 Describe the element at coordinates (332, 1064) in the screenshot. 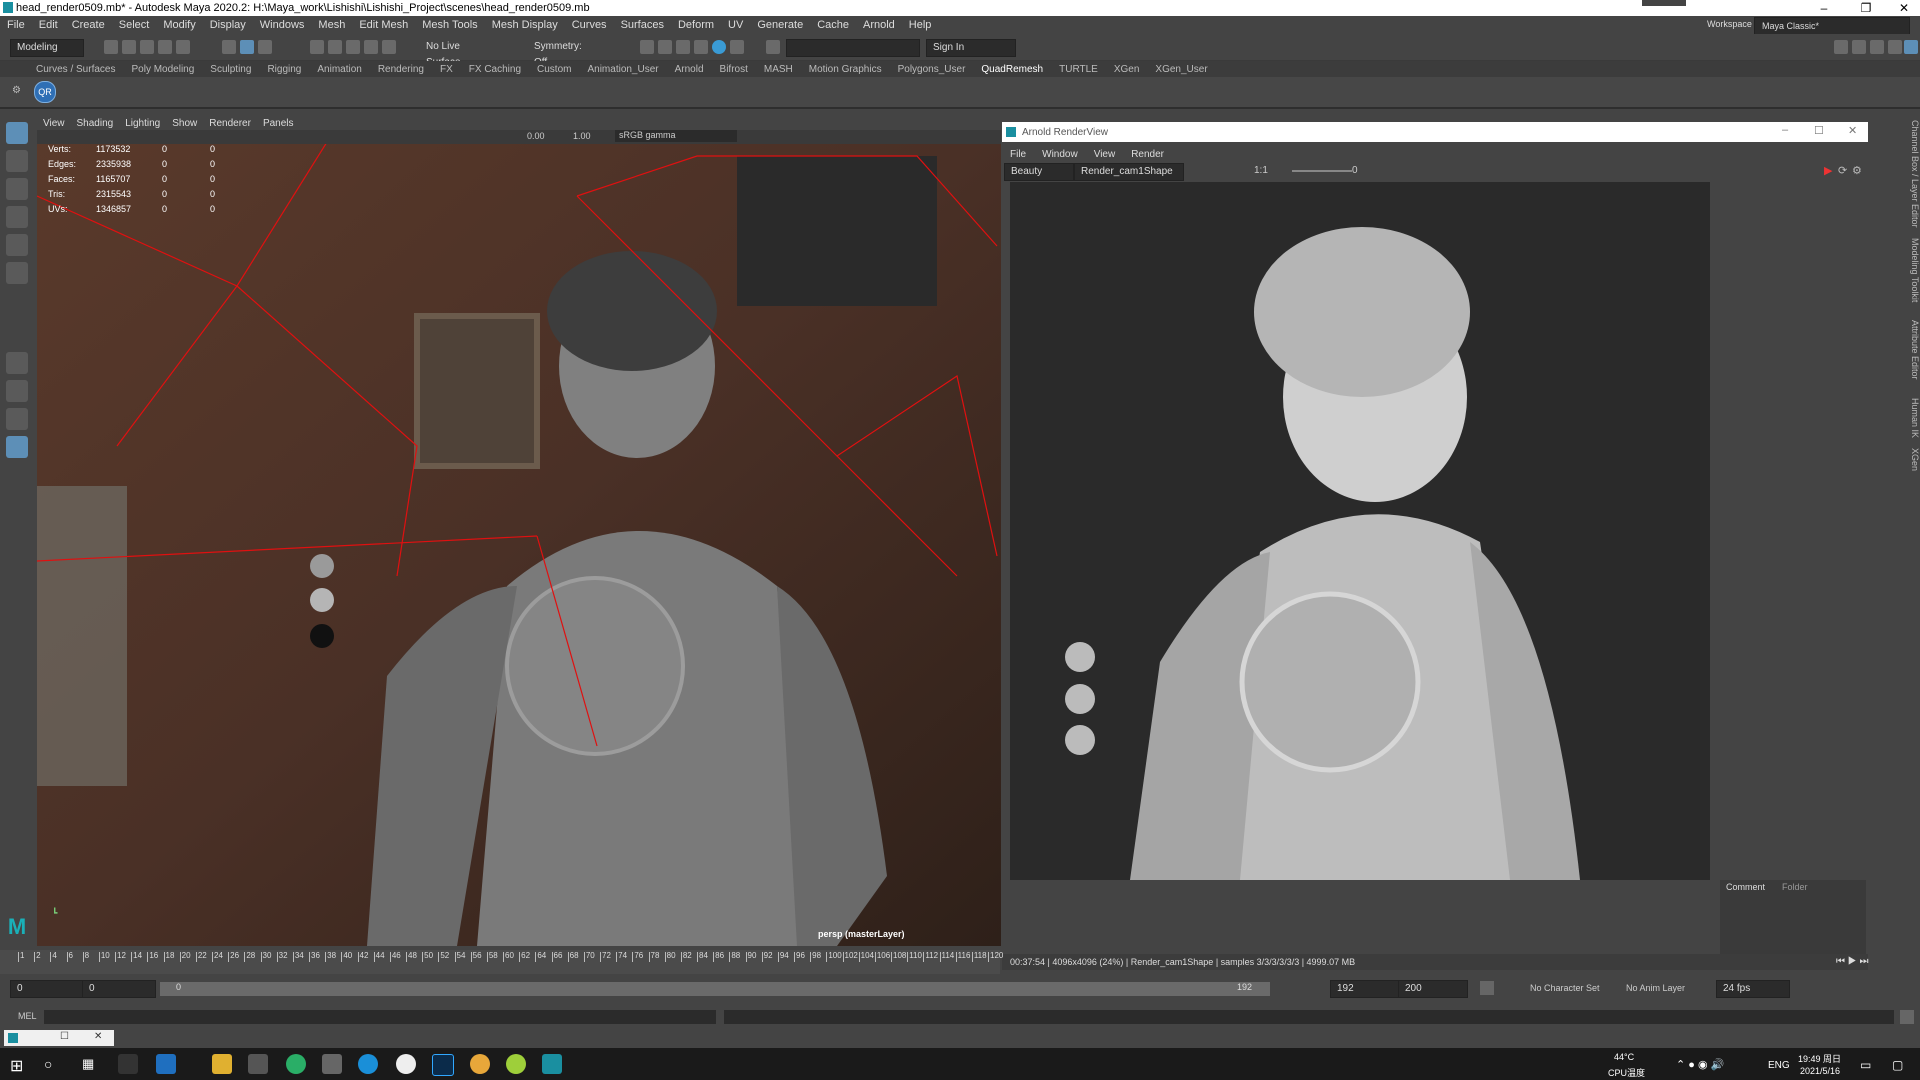

I see `calculator-icon` at that location.